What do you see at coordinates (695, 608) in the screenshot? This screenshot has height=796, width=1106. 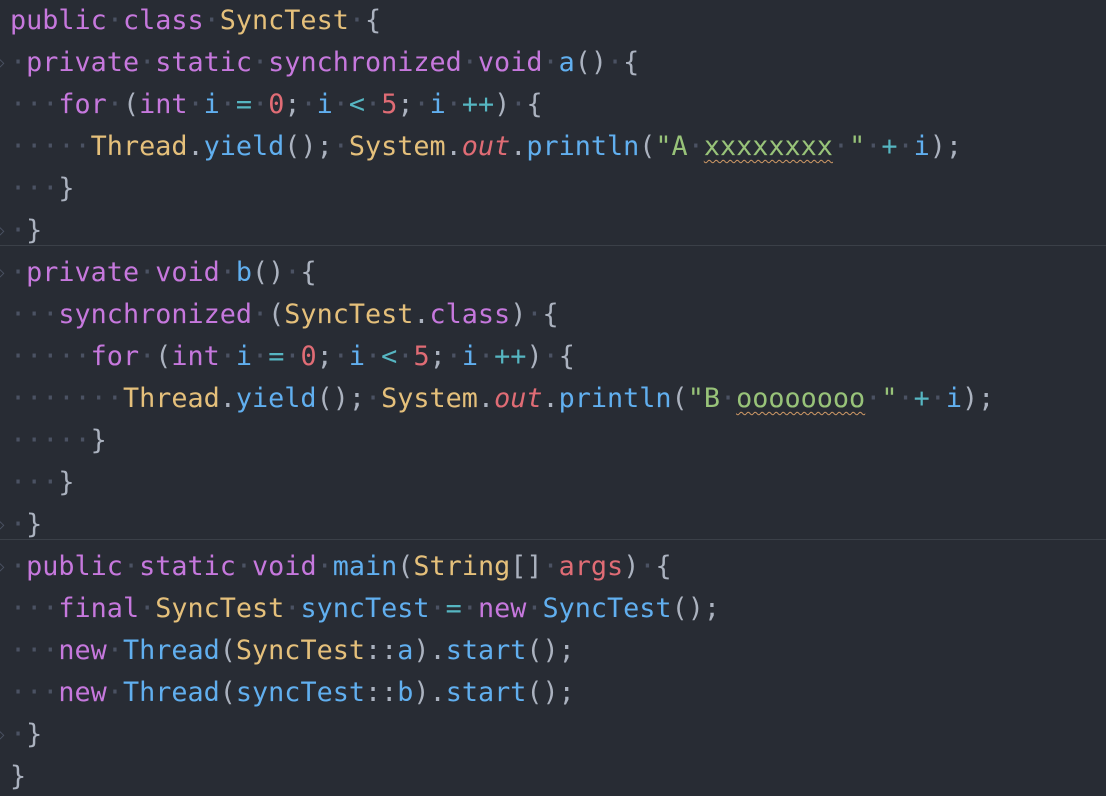 I see `code-token: ();` at bounding box center [695, 608].